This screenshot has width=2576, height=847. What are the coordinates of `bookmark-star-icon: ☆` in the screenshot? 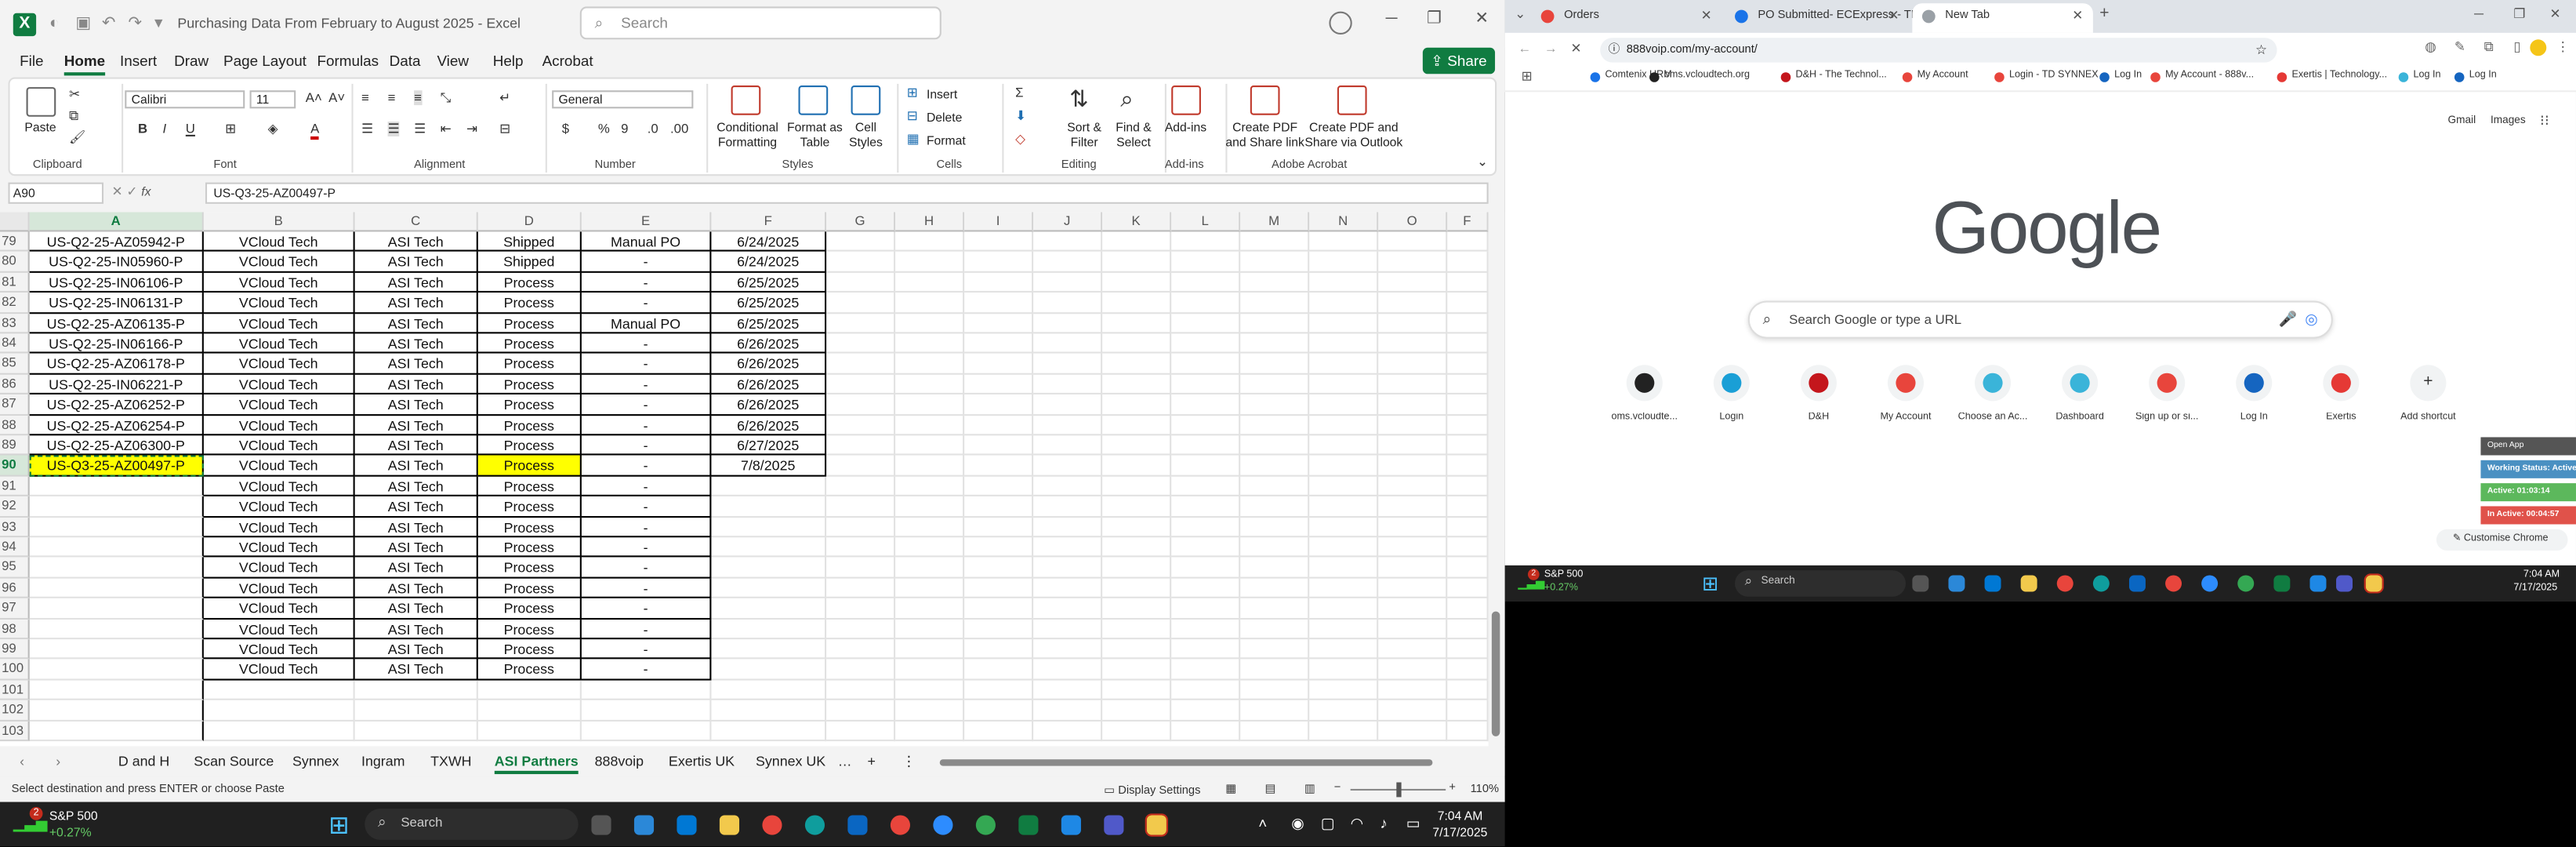 It's located at (2261, 50).